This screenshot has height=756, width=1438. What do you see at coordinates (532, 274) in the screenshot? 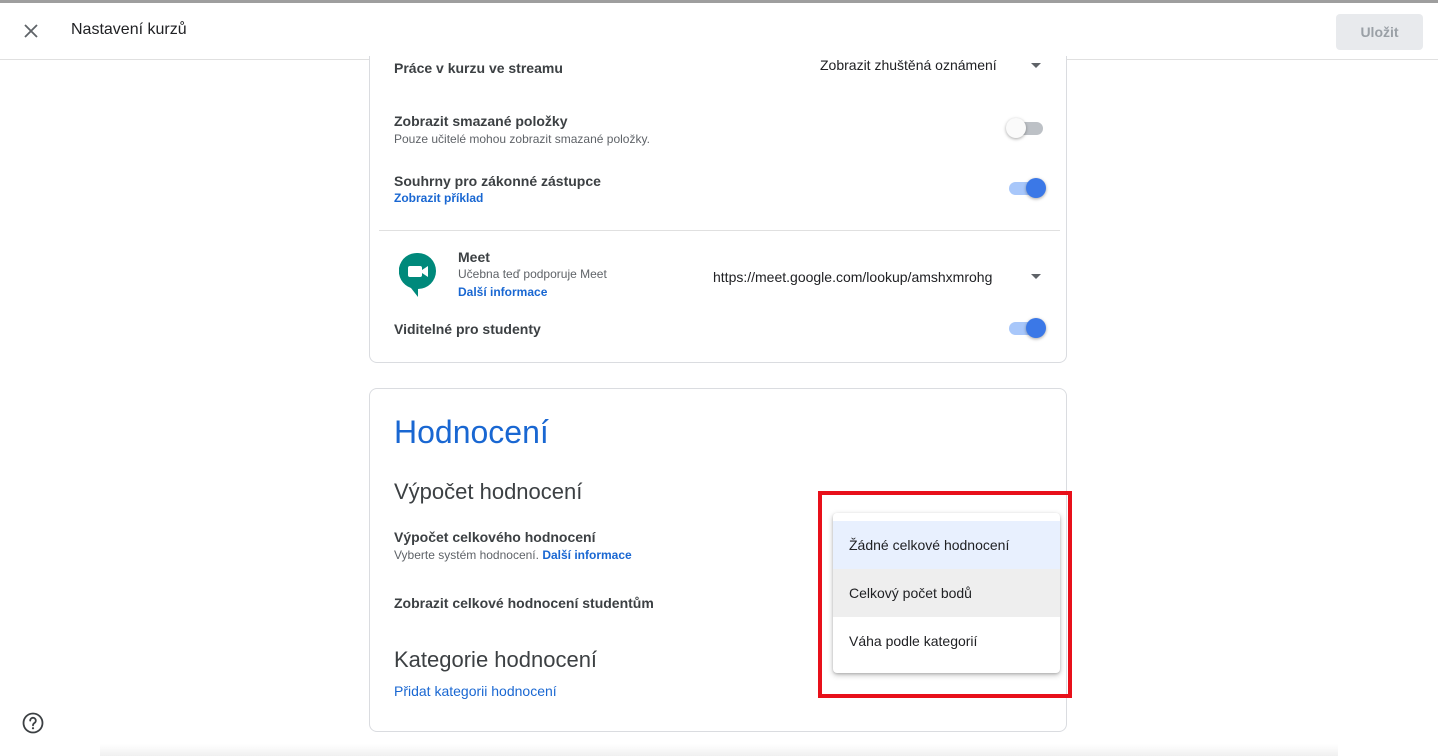
I see `meet-description: Učebna teď podporuje Meet` at bounding box center [532, 274].